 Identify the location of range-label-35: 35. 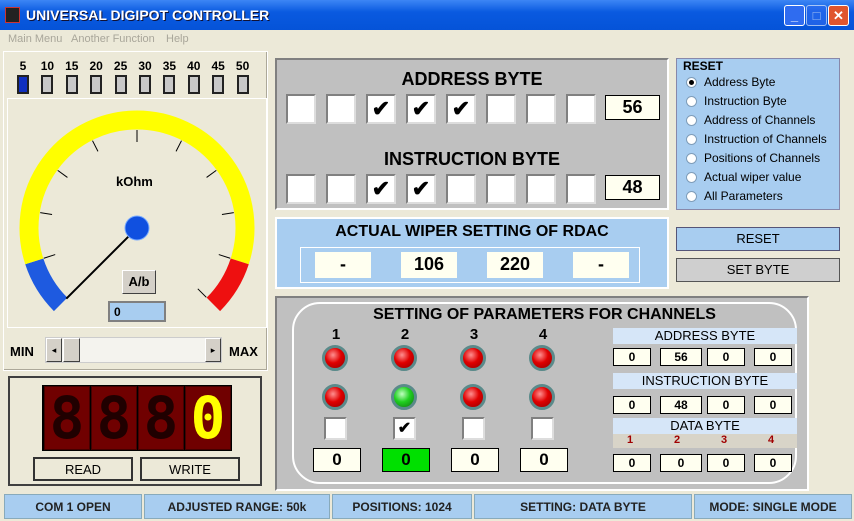
(169, 66).